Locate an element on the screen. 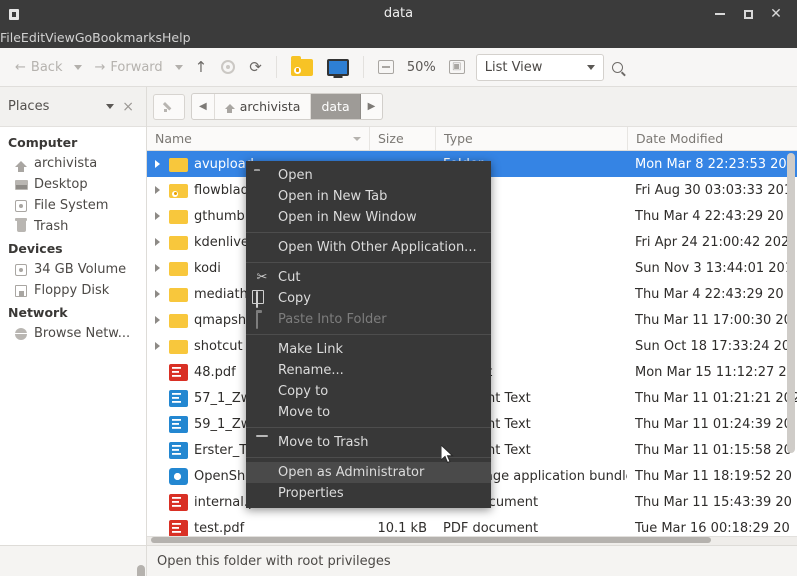 This screenshot has height=576, width=797. pdf-icon is located at coordinates (178, 502).